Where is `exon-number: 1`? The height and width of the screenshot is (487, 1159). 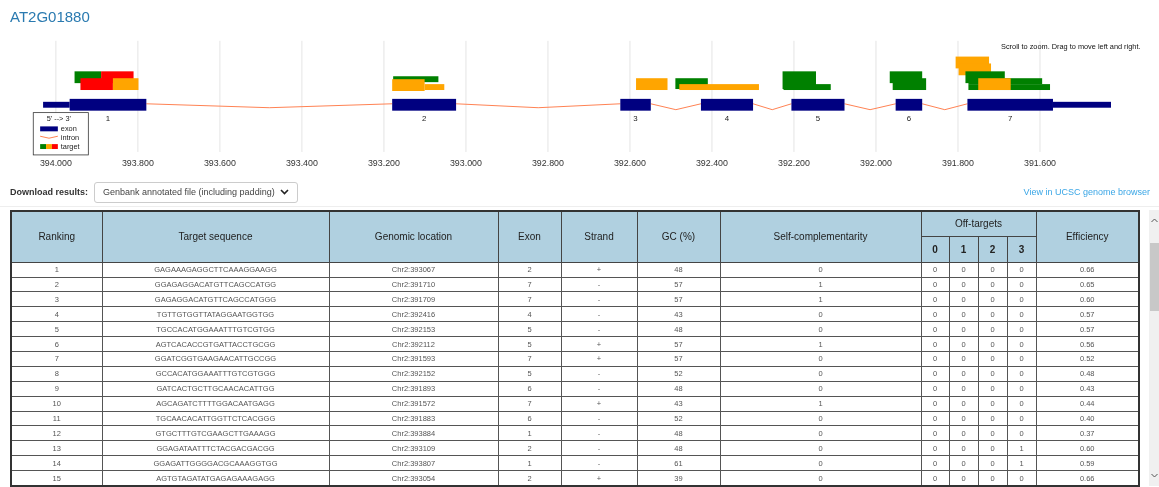
exon-number: 1 is located at coordinates (108, 119).